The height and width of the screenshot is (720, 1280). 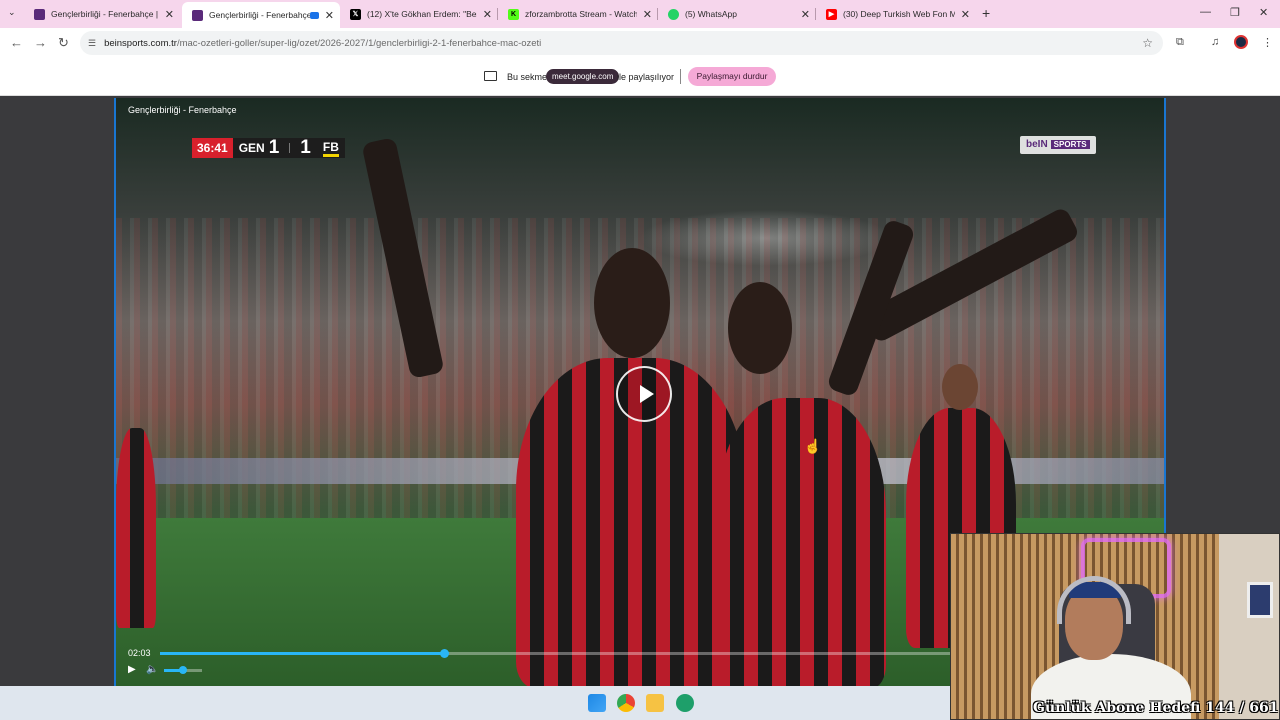 I want to click on restore-icon: ❐, so click(x=1235, y=12).